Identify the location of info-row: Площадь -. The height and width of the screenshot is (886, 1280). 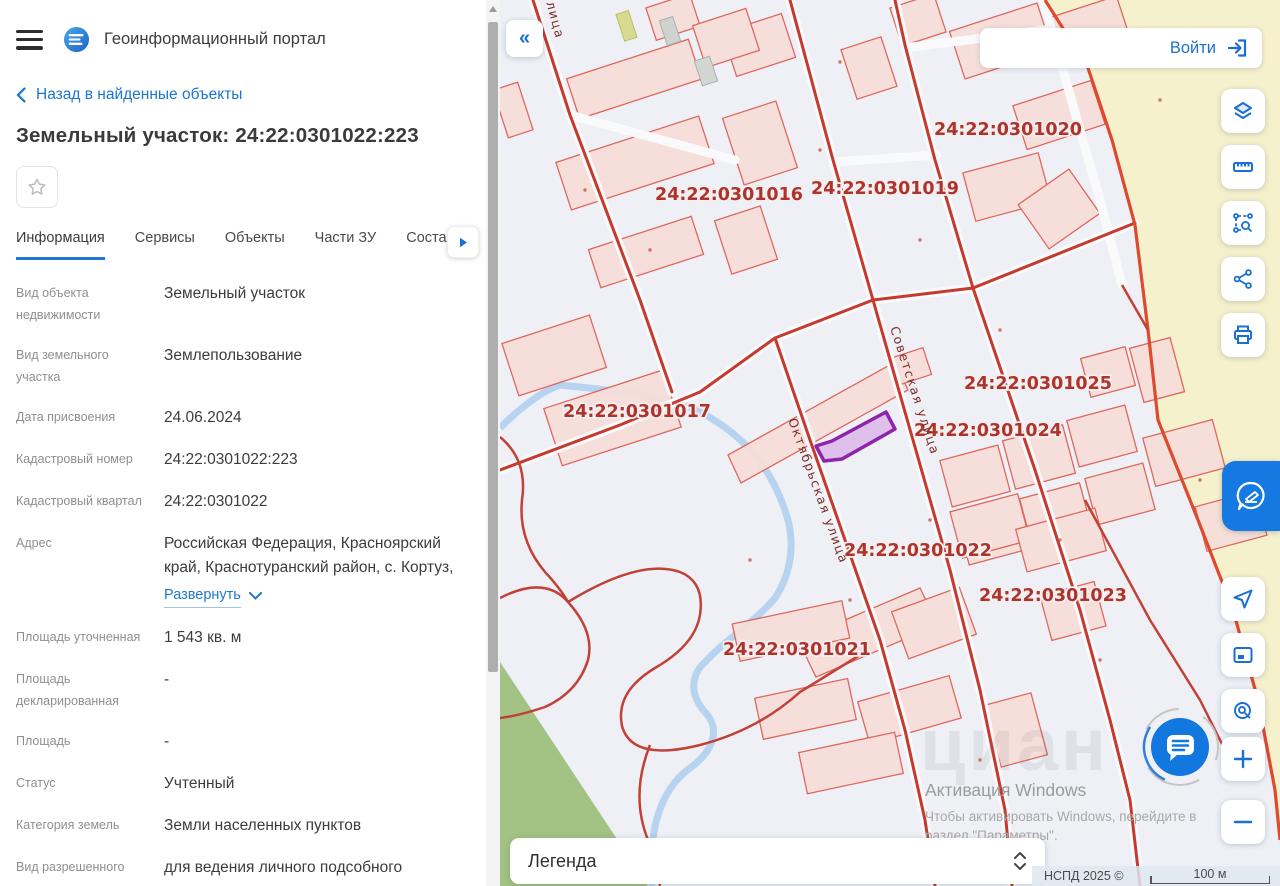
(93, 741).